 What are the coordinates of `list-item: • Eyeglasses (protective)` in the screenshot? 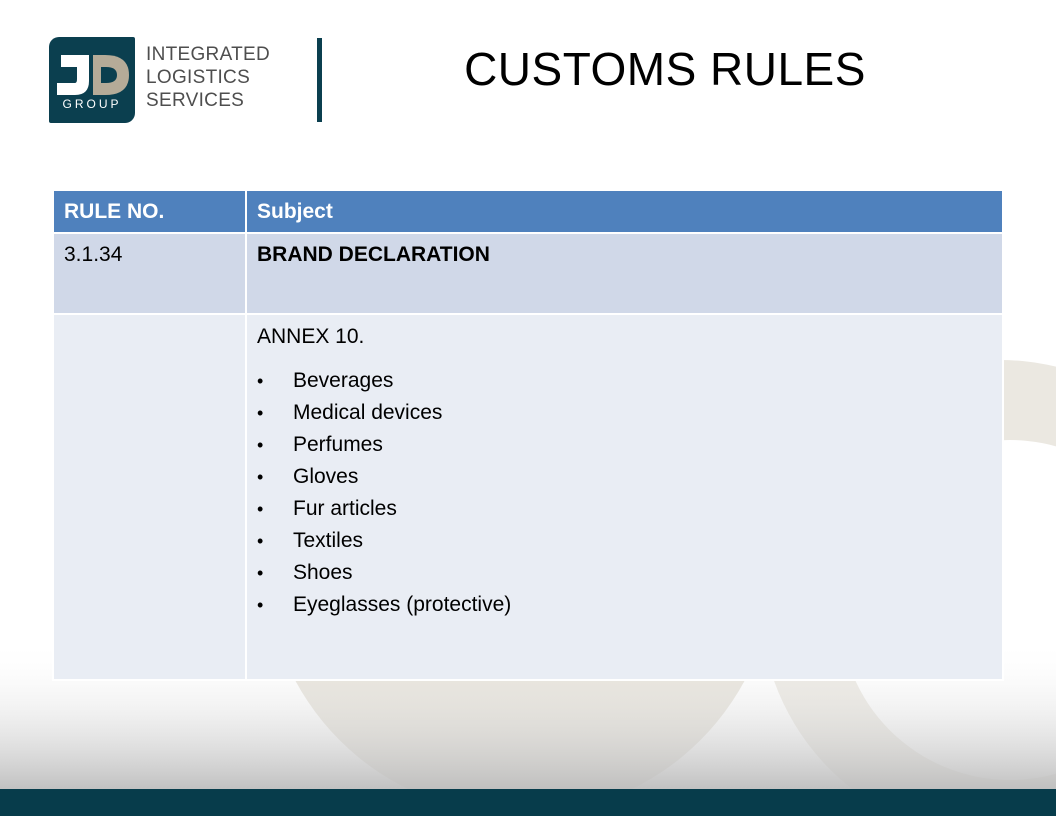 It's located at (624, 605).